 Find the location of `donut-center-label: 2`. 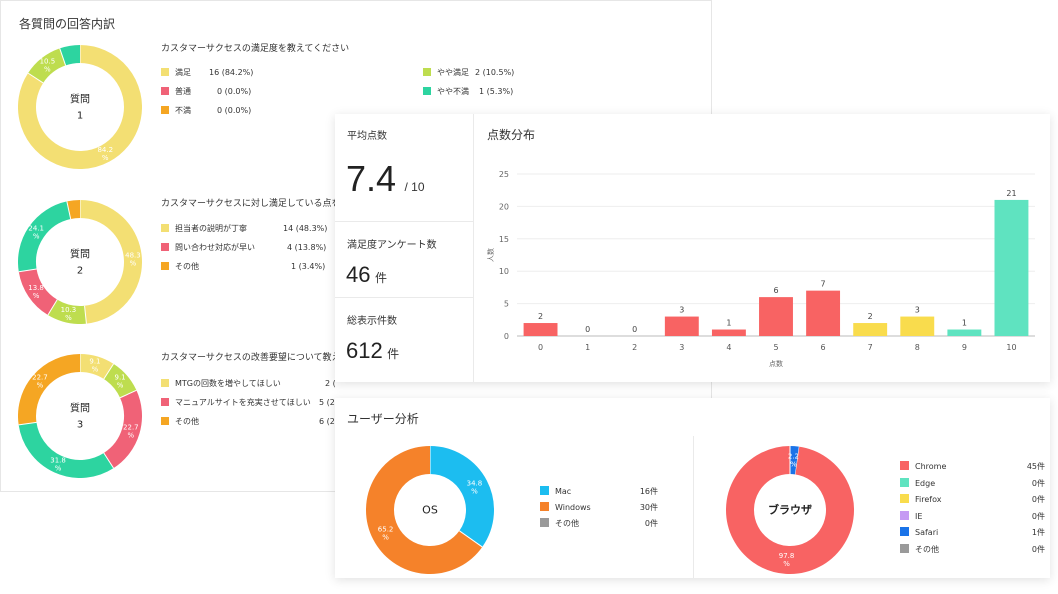

donut-center-label: 2 is located at coordinates (80, 270).